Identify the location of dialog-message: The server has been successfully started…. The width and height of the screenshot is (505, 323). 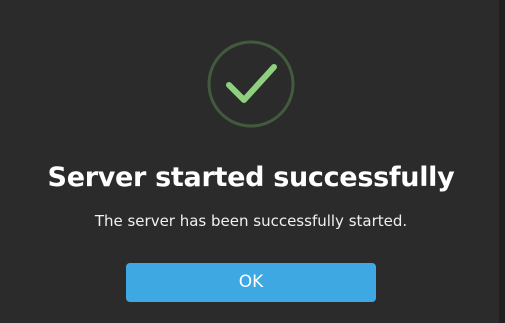
(251, 221).